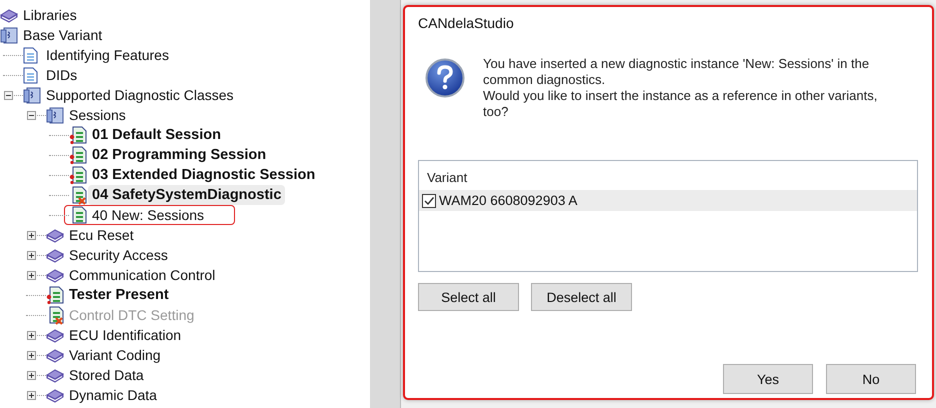 The height and width of the screenshot is (408, 936). I want to click on tree-item: Variant Coding, so click(115, 355).